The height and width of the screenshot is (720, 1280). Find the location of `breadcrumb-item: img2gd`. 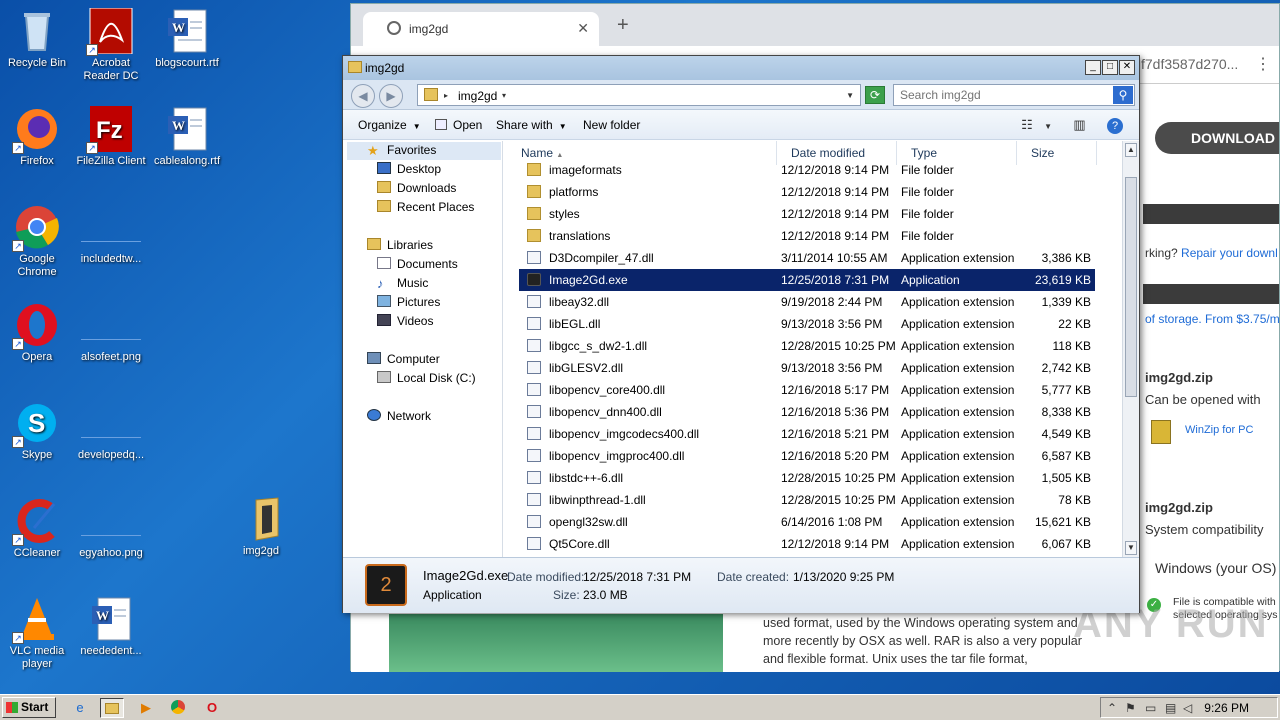

breadcrumb-item: img2gd is located at coordinates (477, 96).